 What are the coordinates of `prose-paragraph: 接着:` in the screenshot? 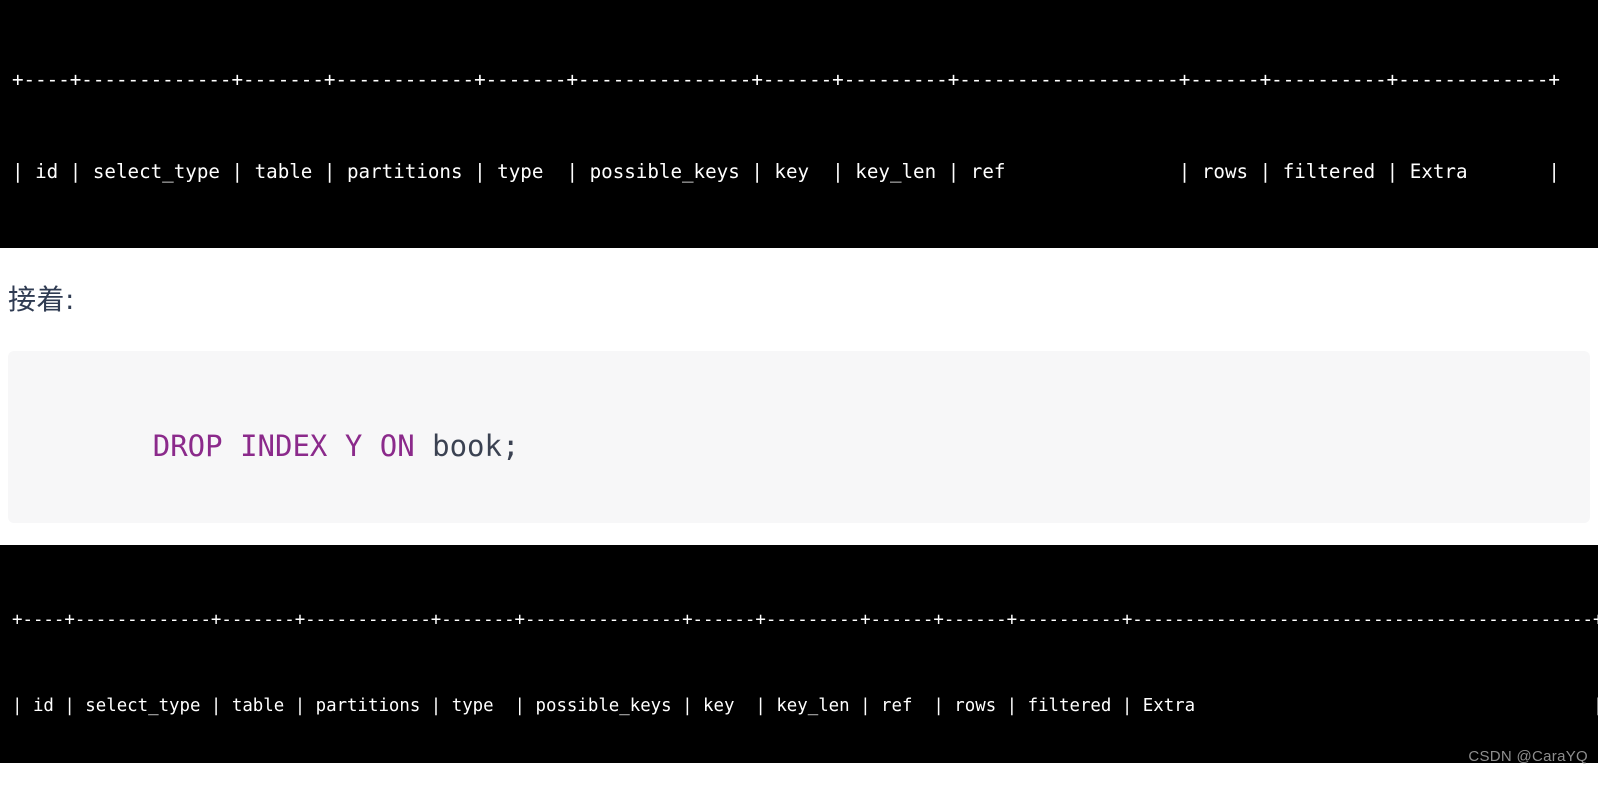 It's located at (41, 299).